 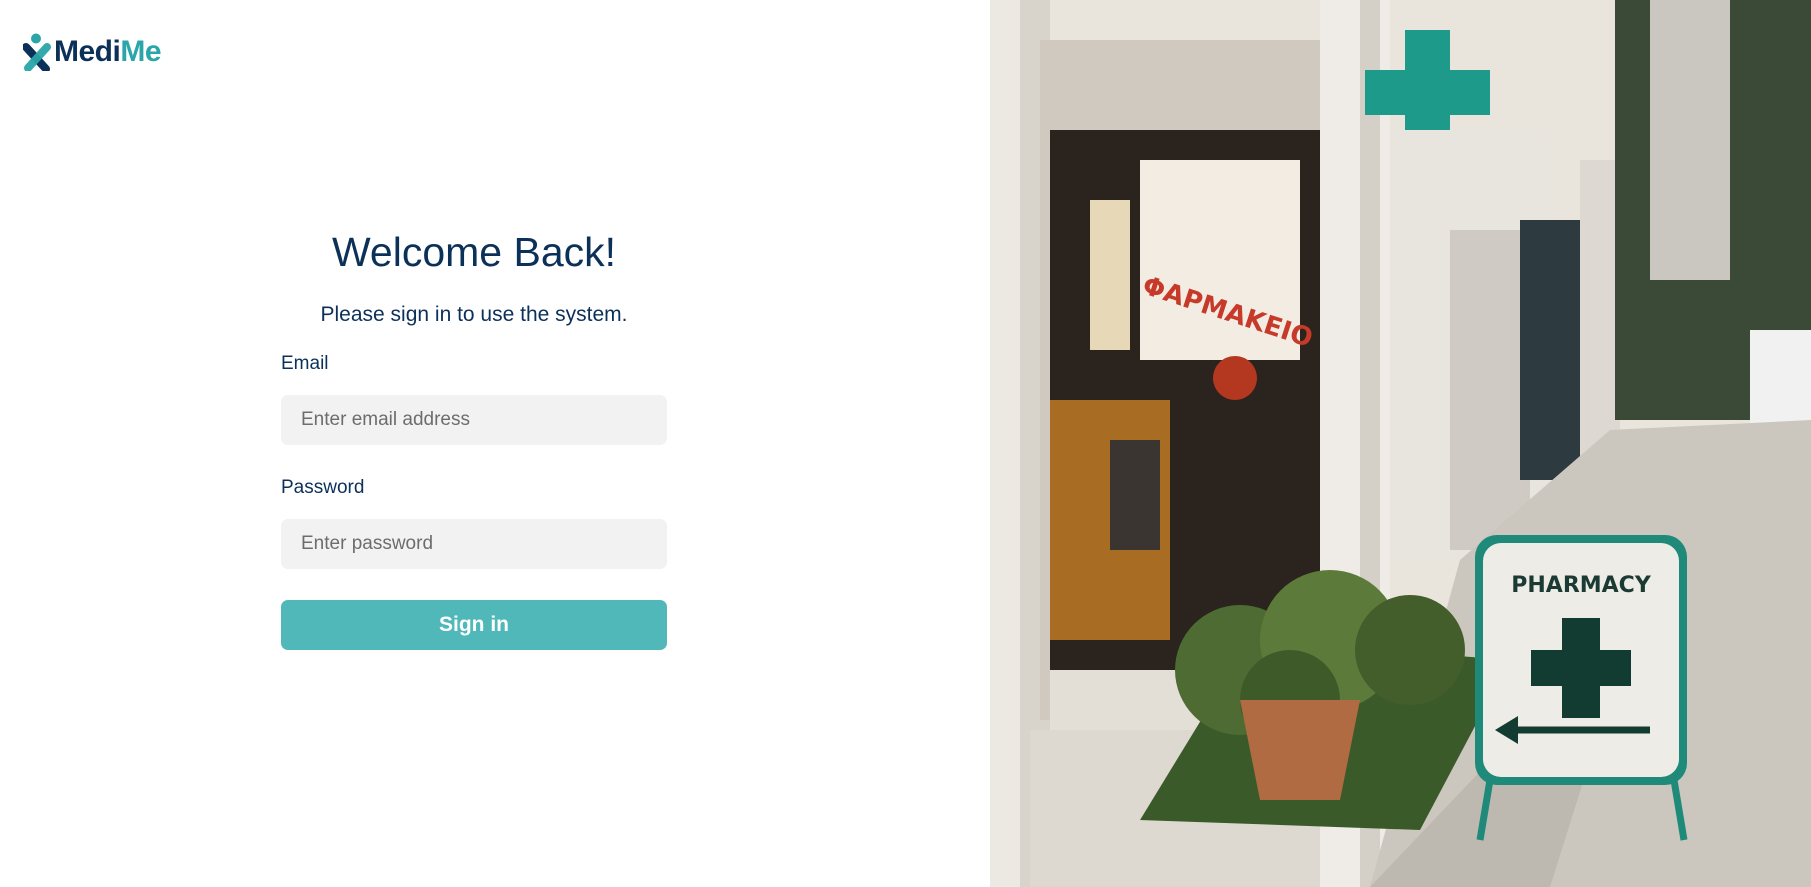 I want to click on medime-logo-icon, so click(x=37, y=52).